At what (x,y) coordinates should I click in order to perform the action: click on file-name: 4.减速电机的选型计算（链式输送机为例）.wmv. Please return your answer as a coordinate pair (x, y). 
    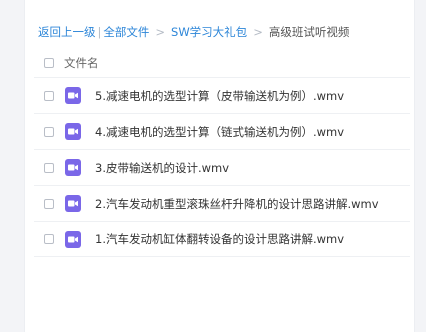
    Looking at the image, I should click on (219, 132).